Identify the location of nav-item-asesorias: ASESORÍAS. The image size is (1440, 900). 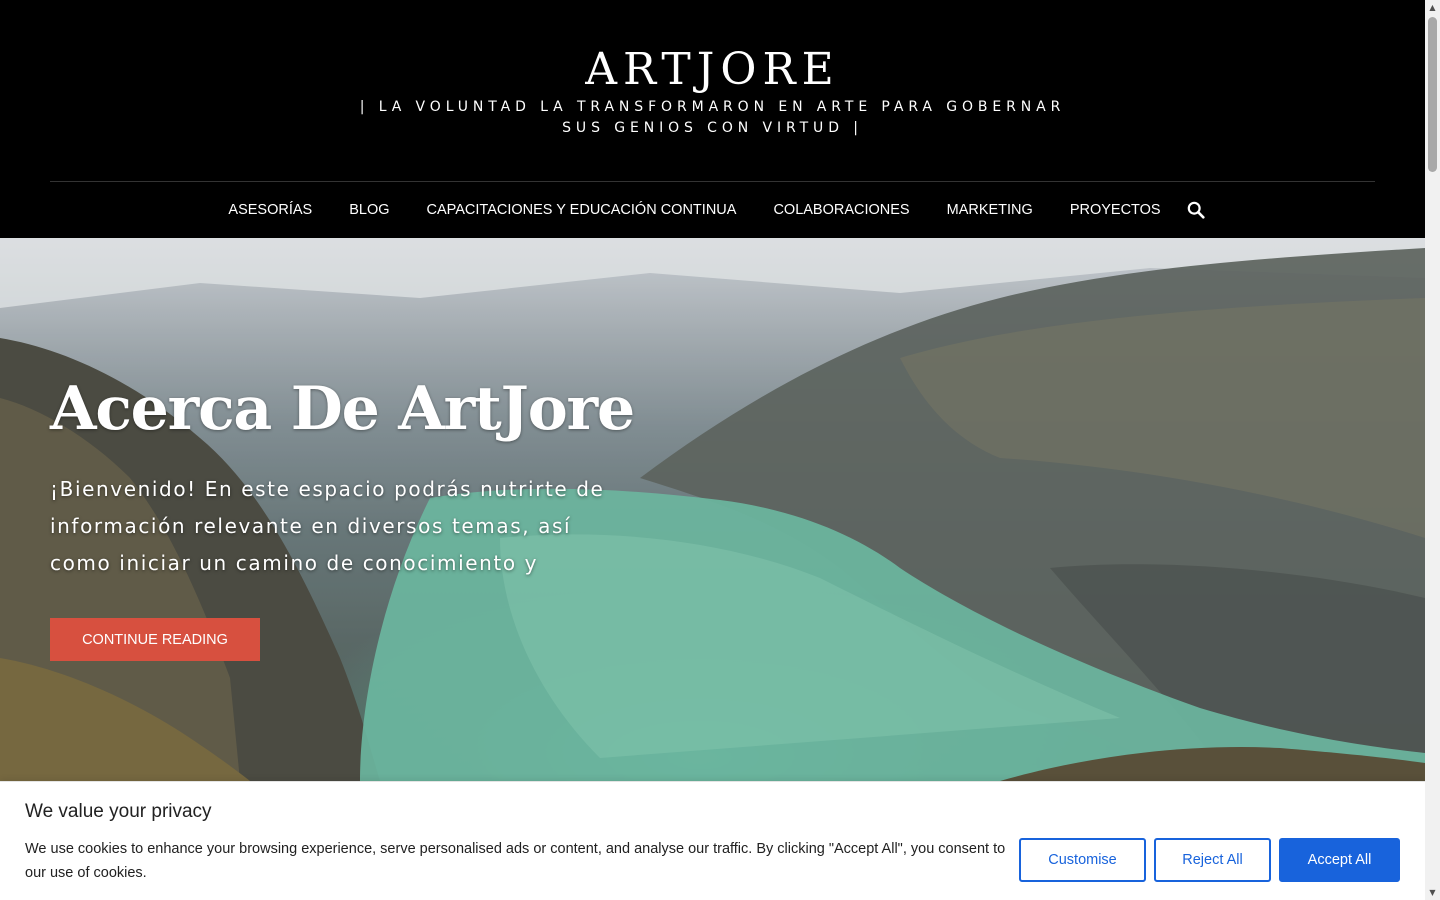
(270, 210).